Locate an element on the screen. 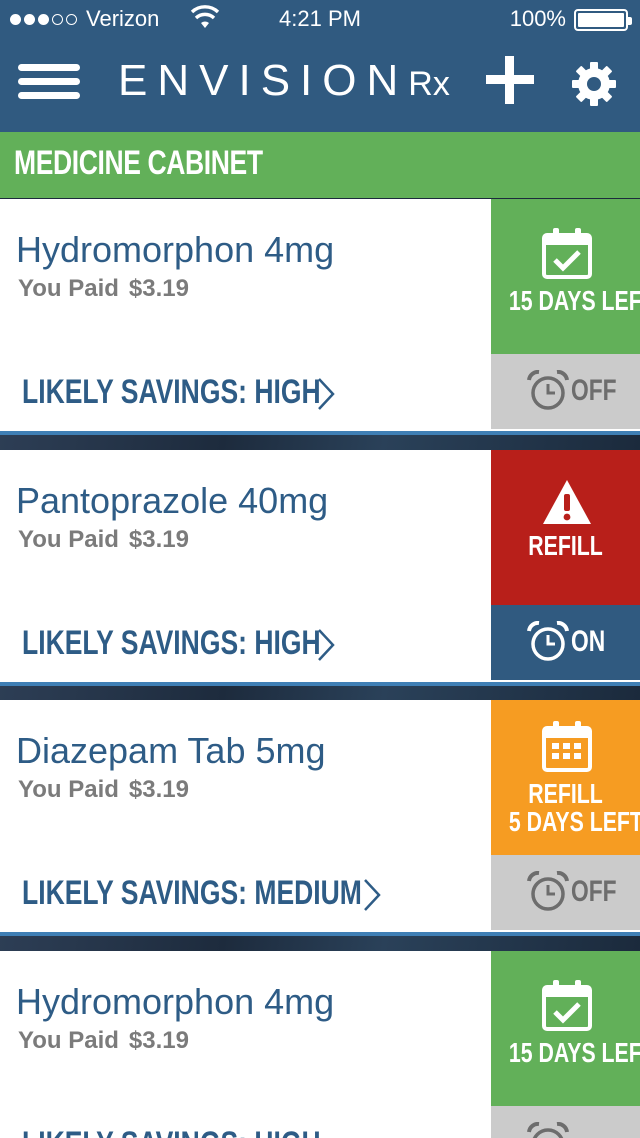 Image resolution: width=640 pixels, height=1138 pixels. alarm-status: ON is located at coordinates (588, 641).